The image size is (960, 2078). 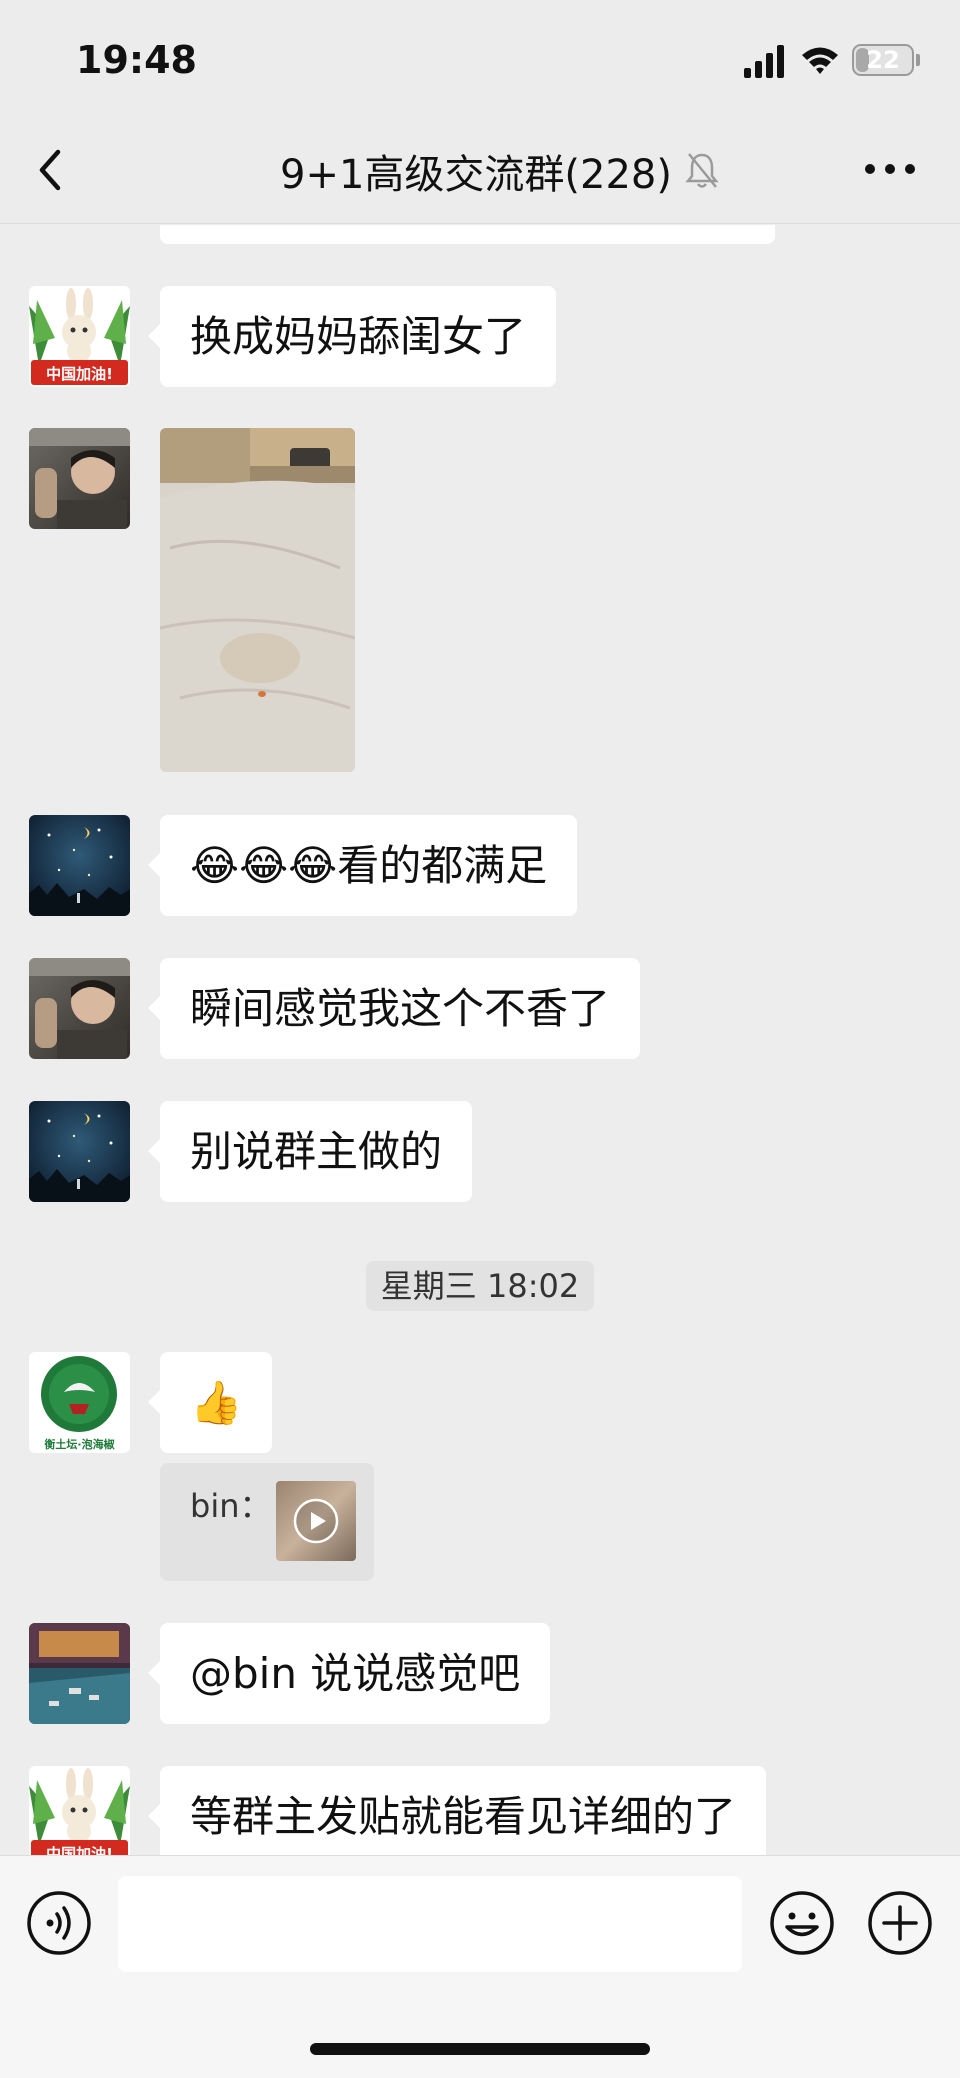 What do you see at coordinates (918, 60) in the screenshot?
I see `battery-nub` at bounding box center [918, 60].